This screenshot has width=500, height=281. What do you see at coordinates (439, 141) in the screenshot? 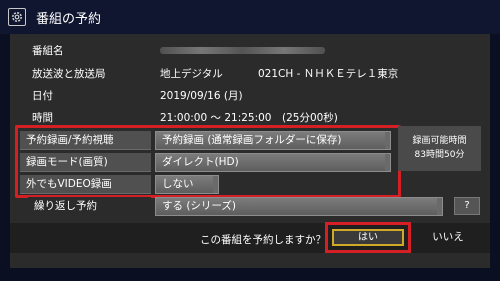
I see `available-label: 録画可能時間` at bounding box center [439, 141].